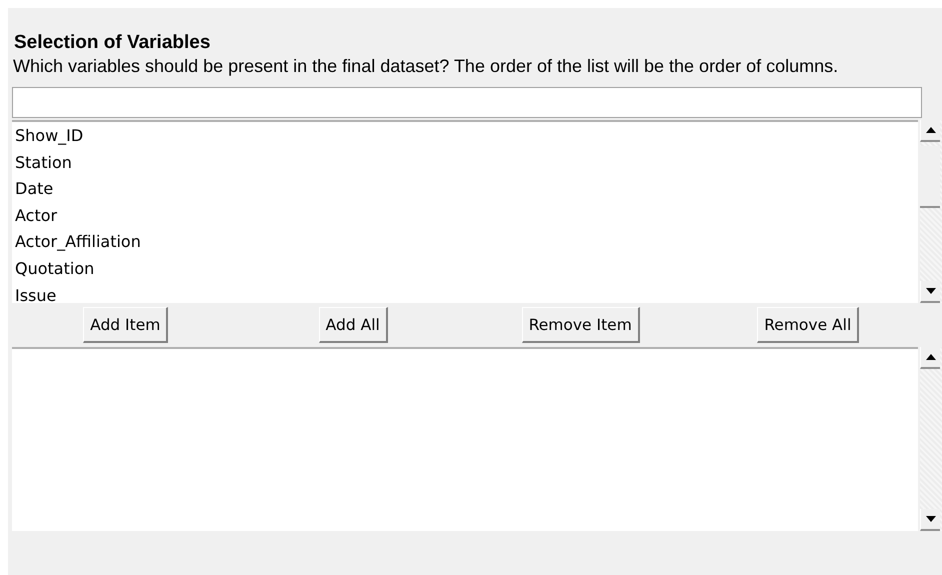 The height and width of the screenshot is (575, 942). Describe the element at coordinates (42, 163) in the screenshot. I see `list-item: Station` at that location.